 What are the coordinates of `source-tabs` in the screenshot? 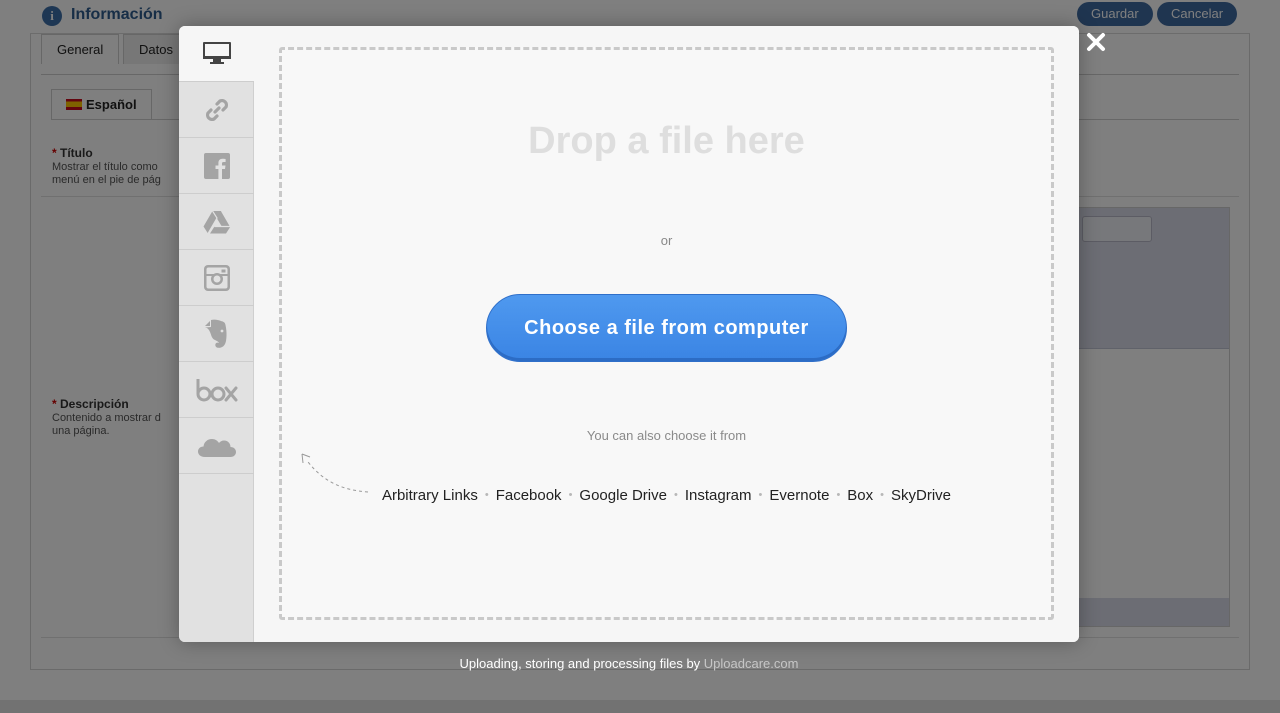 It's located at (217, 334).